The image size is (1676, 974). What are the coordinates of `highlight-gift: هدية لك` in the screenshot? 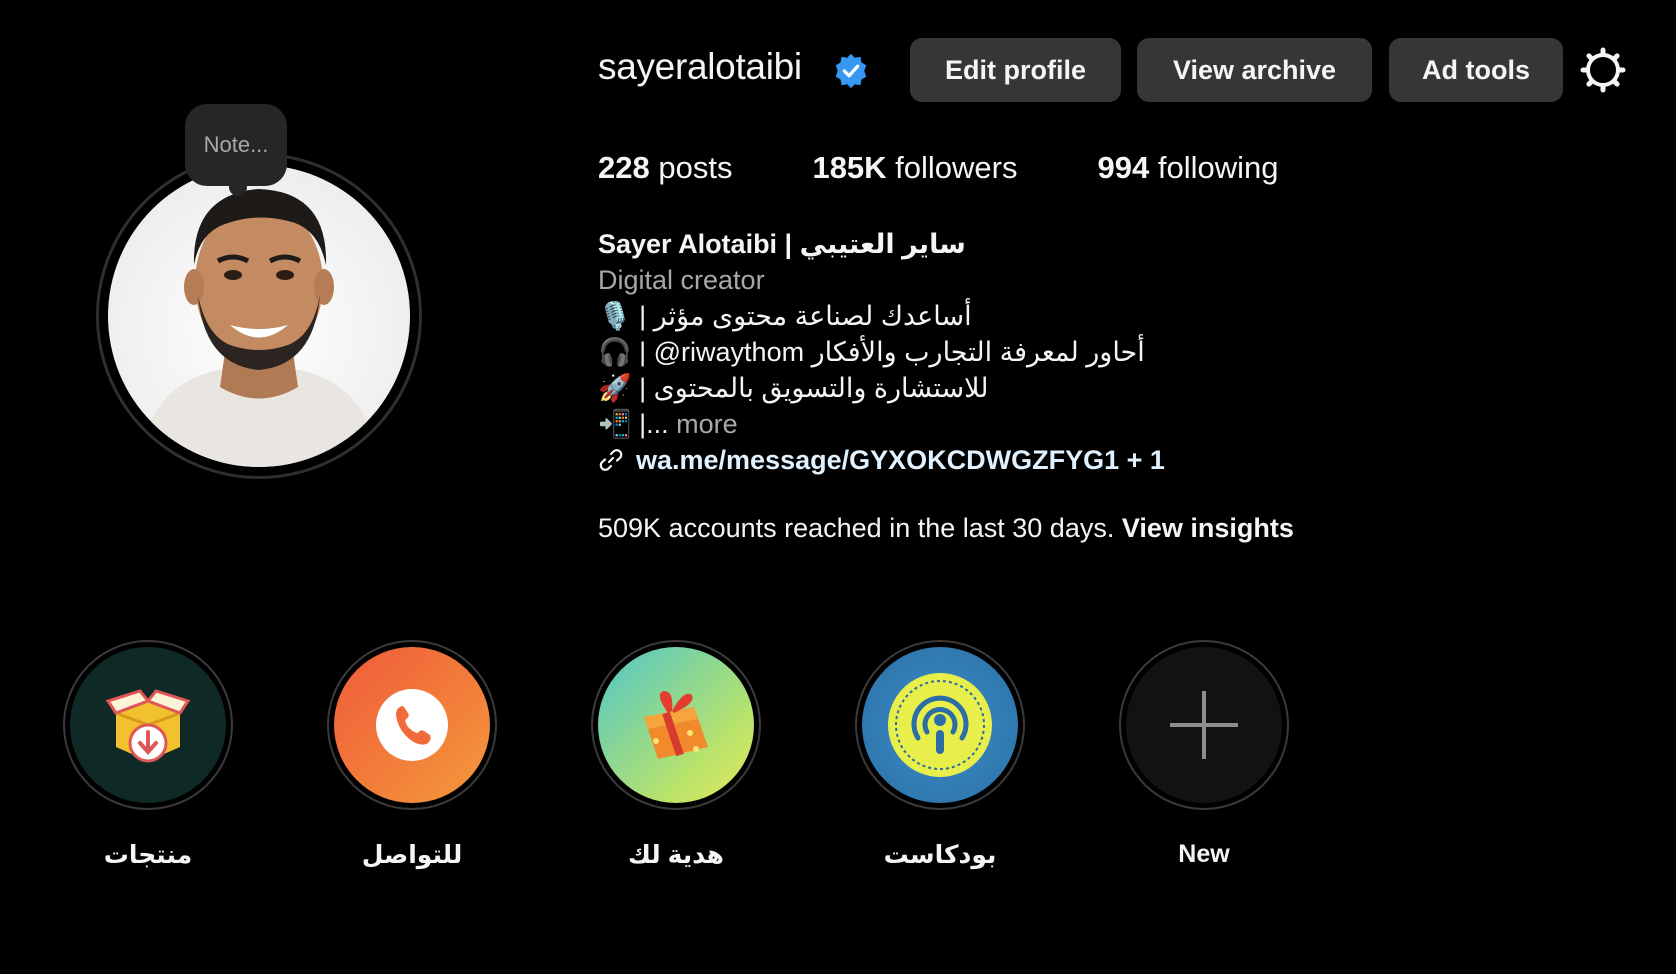 It's located at (676, 755).